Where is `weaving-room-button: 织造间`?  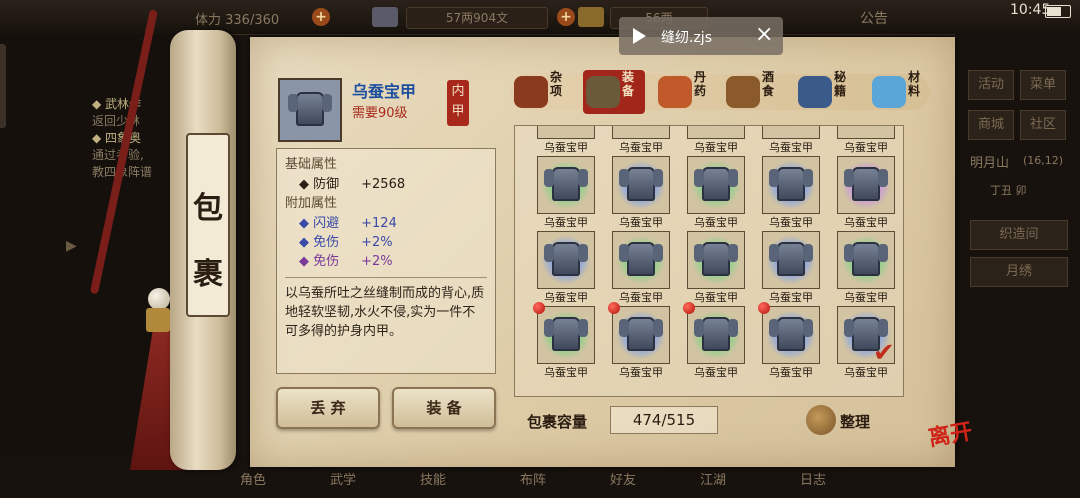 weaving-room-button: 织造间 is located at coordinates (1019, 235).